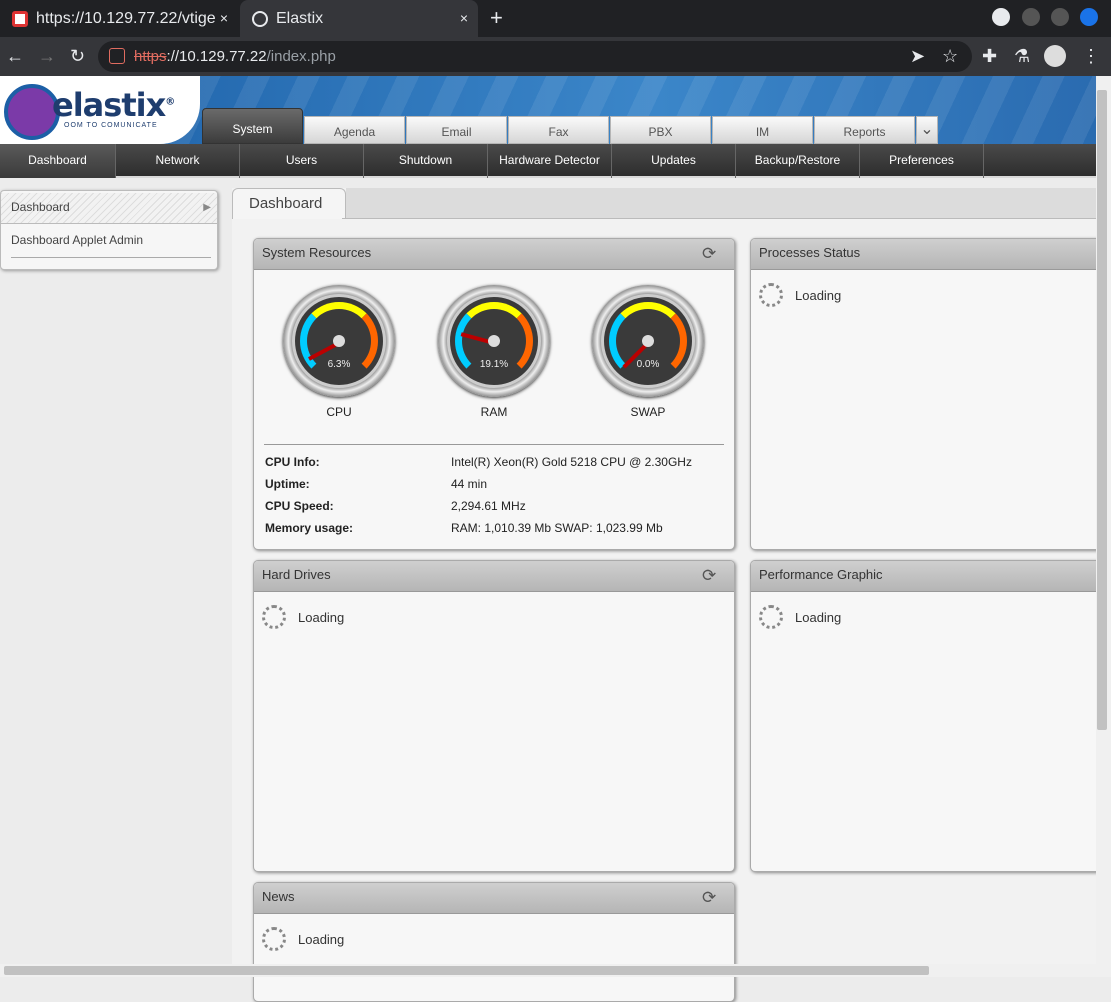 This screenshot has width=1111, height=1002. I want to click on gauge-face: 19.1%, so click(494, 341).